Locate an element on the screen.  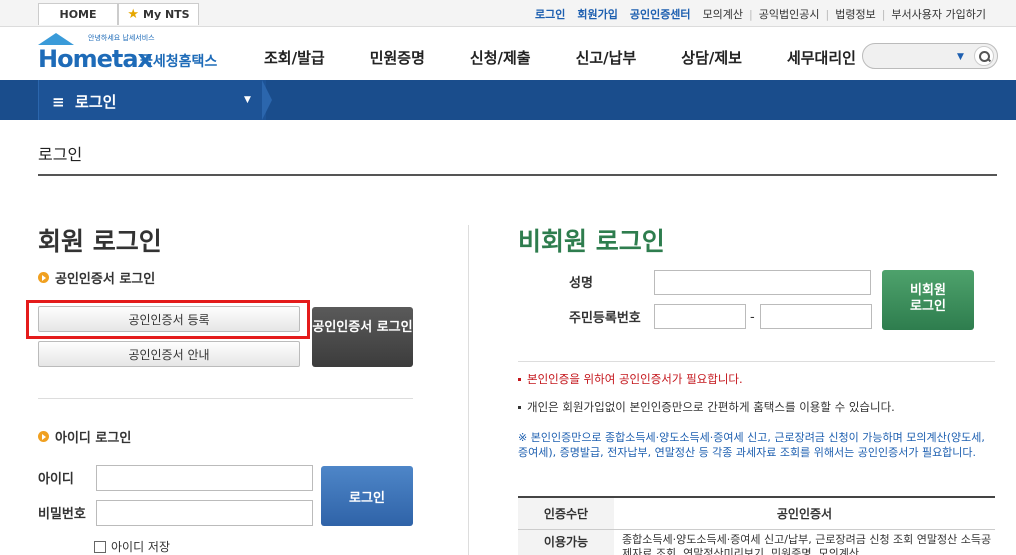
rrn-back-input is located at coordinates (816, 316).